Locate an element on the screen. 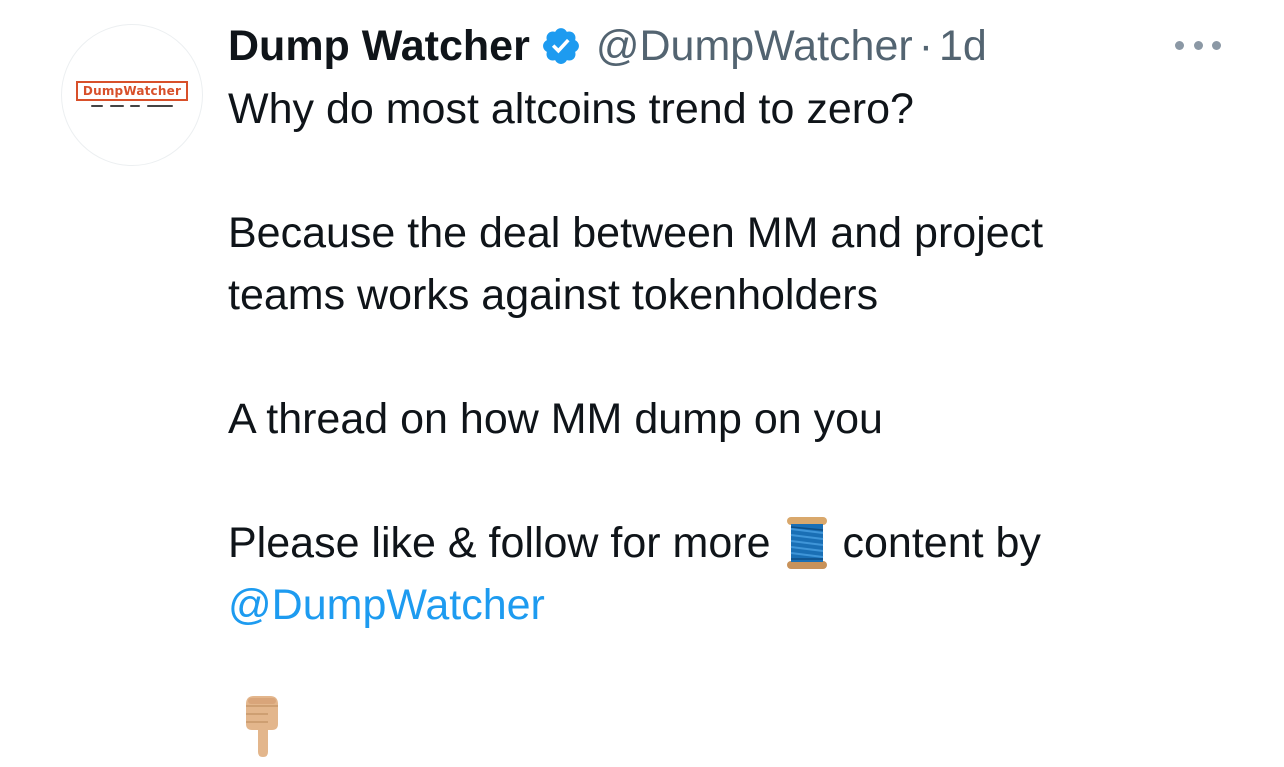 The height and width of the screenshot is (767, 1284). display-name: Dump Watcher is located at coordinates (379, 46).